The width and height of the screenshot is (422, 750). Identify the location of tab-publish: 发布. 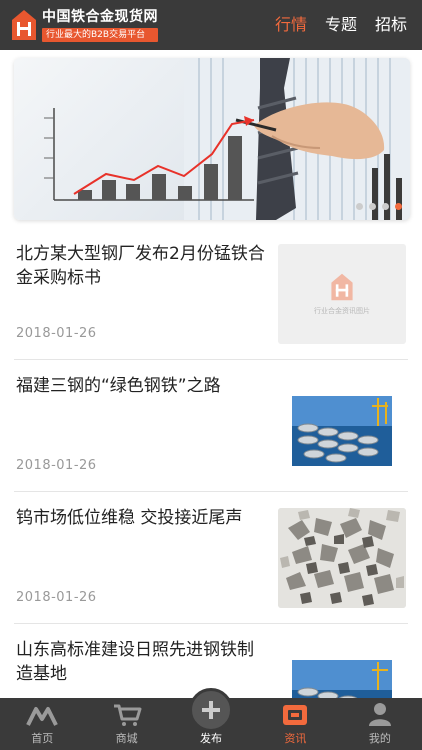
(211, 719).